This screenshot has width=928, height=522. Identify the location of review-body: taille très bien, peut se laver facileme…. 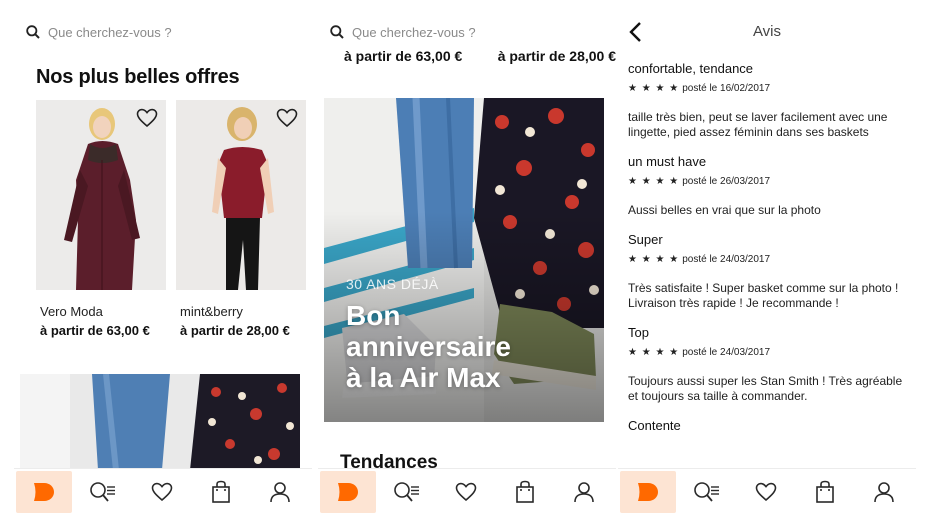
(758, 124).